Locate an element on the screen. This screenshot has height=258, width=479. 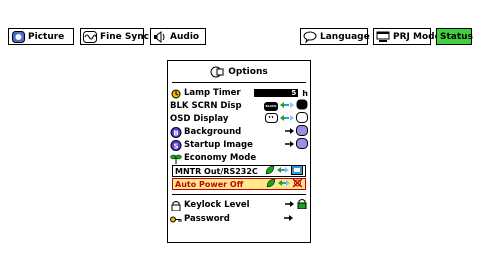
lock-icon is located at coordinates (176, 205).